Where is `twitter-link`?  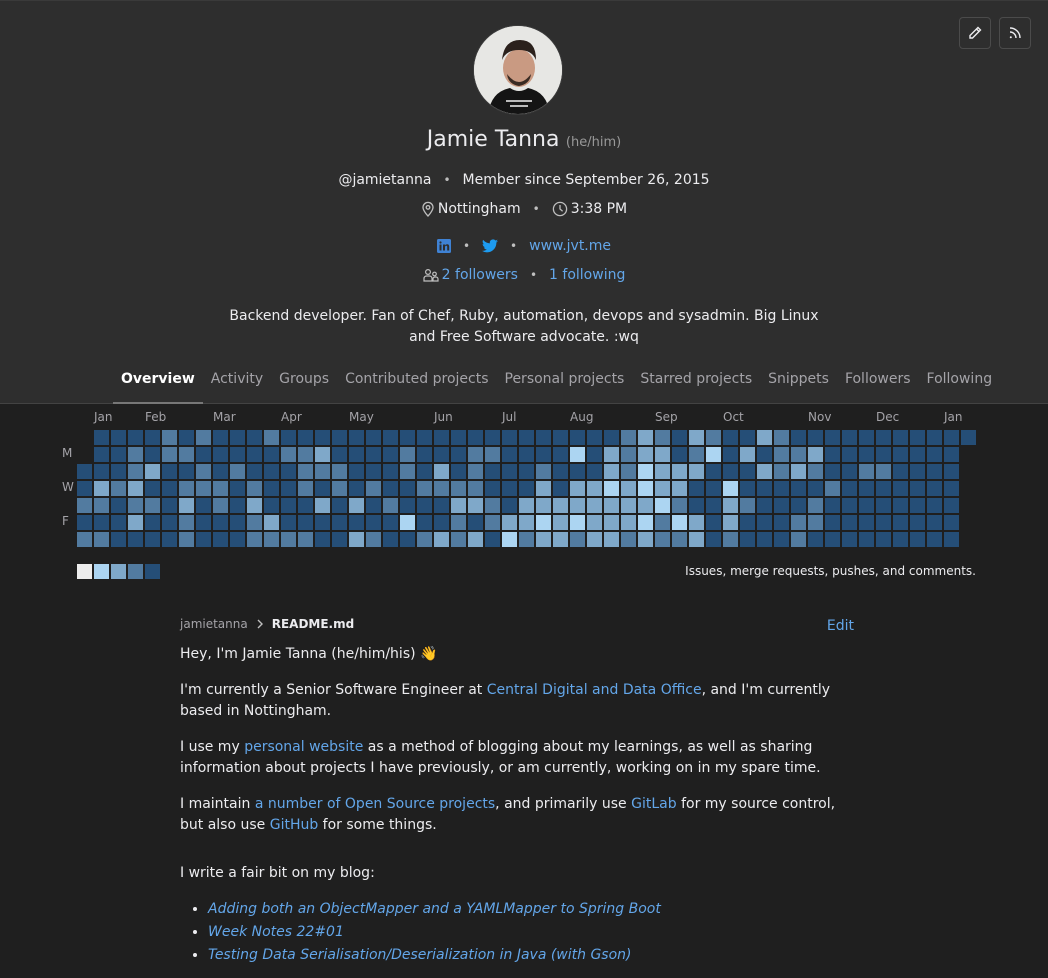
twitter-link is located at coordinates (490, 246).